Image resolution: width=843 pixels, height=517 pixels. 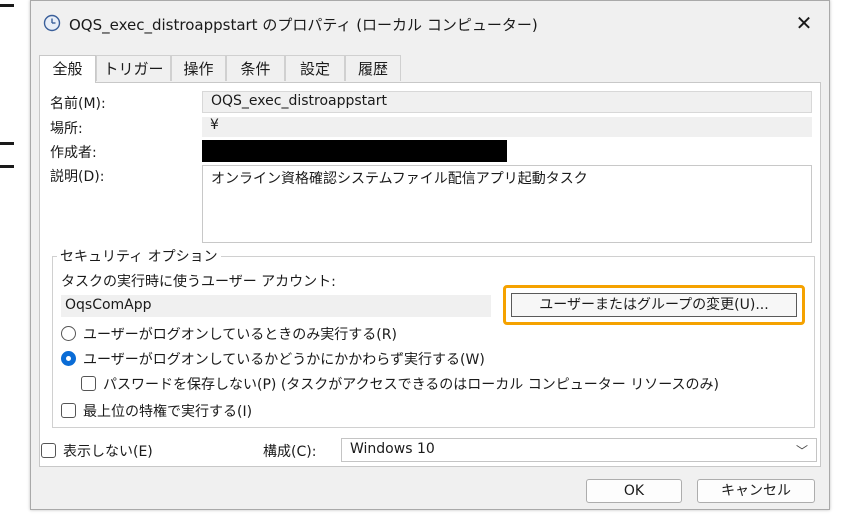 What do you see at coordinates (108, 451) in the screenshot?
I see `checkbox-hidden-label: 表示しない(E)` at bounding box center [108, 451].